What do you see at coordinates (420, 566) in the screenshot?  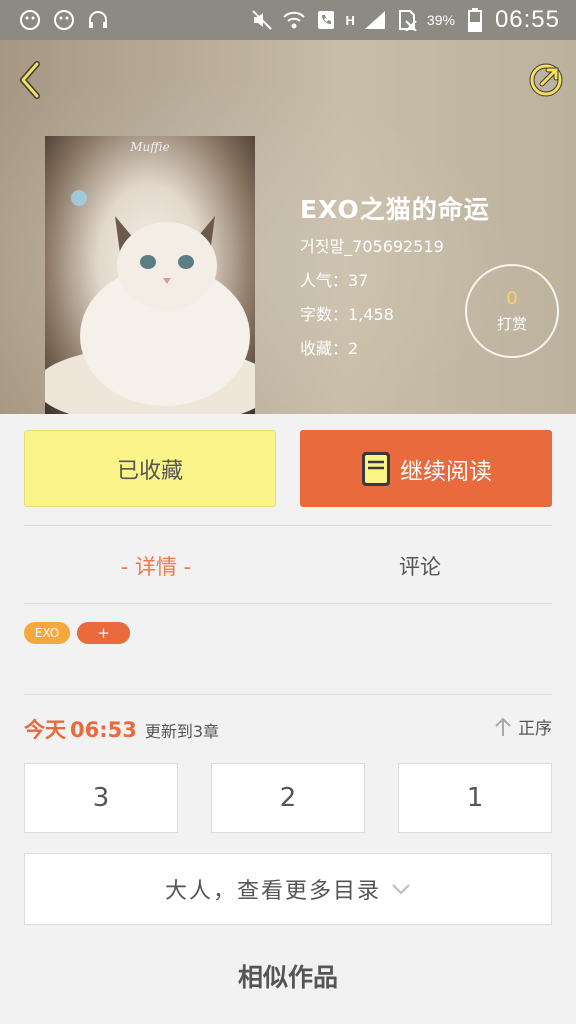 I see `tab-comment: 评论` at bounding box center [420, 566].